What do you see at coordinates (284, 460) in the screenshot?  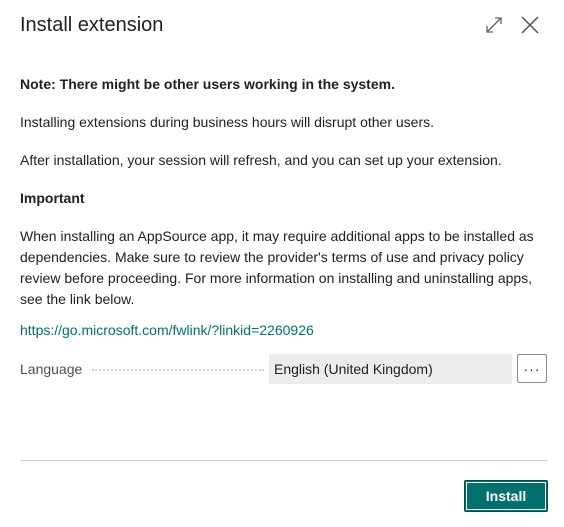 I see `footer-divider` at bounding box center [284, 460].